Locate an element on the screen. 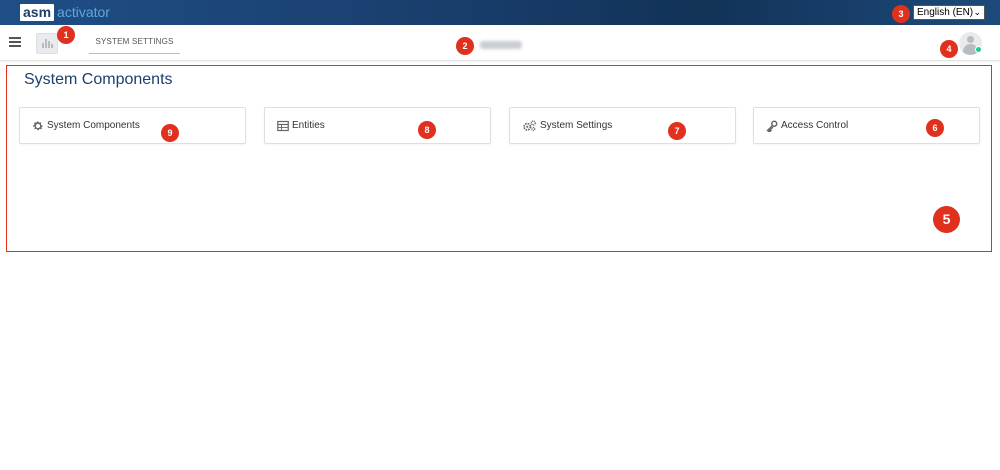  toolbar: SYSTEM SETTINGS is located at coordinates (500, 43).